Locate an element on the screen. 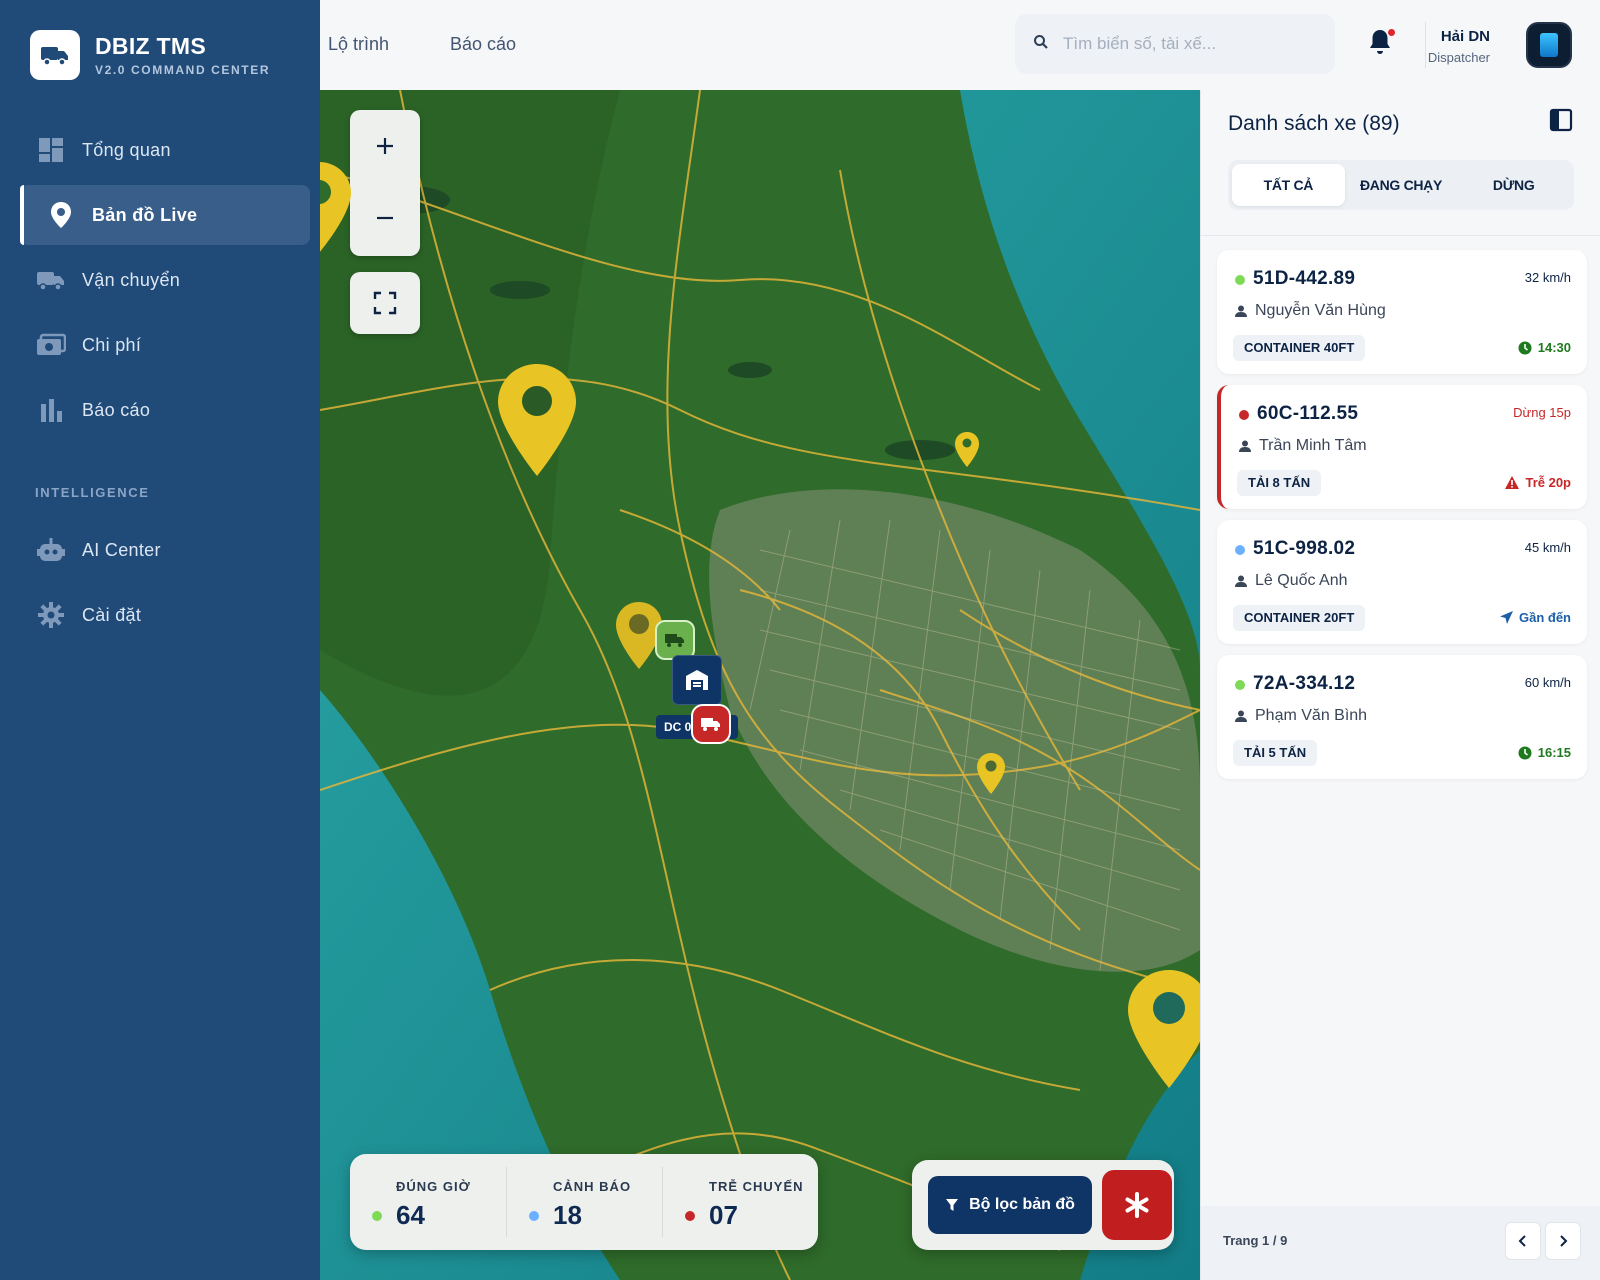  stat-label: CẢNH BÁO is located at coordinates (592, 1186).